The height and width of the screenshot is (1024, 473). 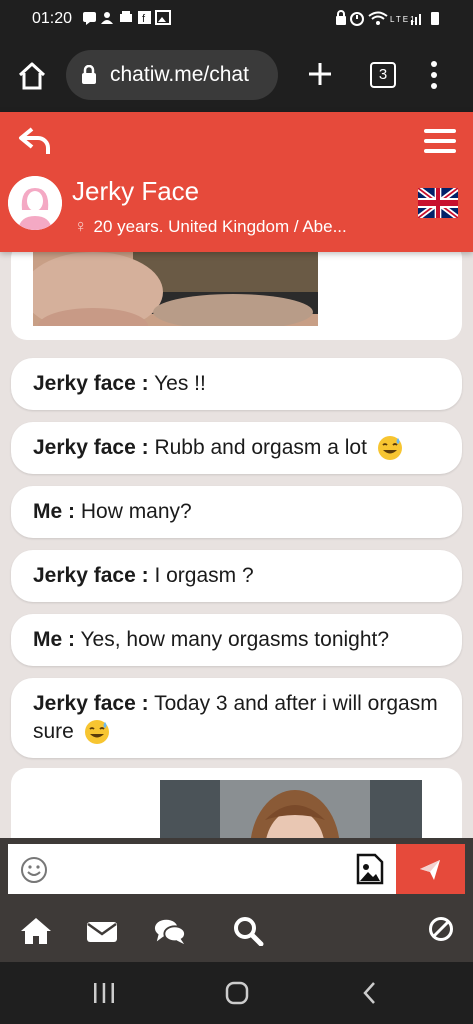 I want to click on message-bubble: Me : How many?, so click(x=236, y=512).